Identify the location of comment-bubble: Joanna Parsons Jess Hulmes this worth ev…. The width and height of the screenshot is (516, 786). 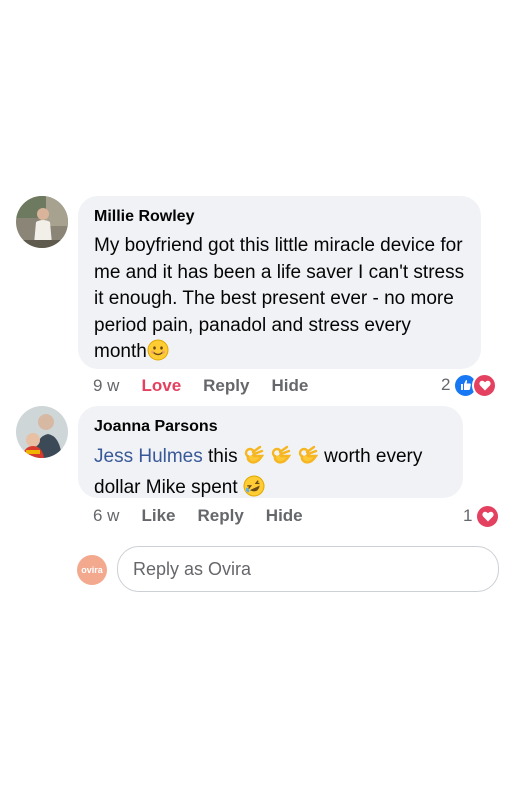
(270, 452).